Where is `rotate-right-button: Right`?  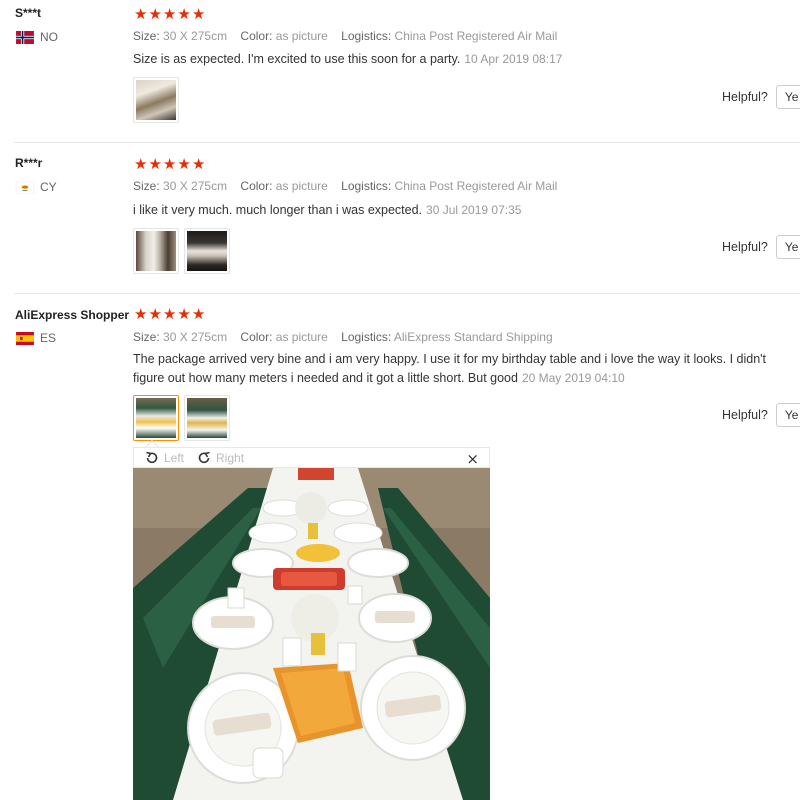 rotate-right-button: Right is located at coordinates (220, 458).